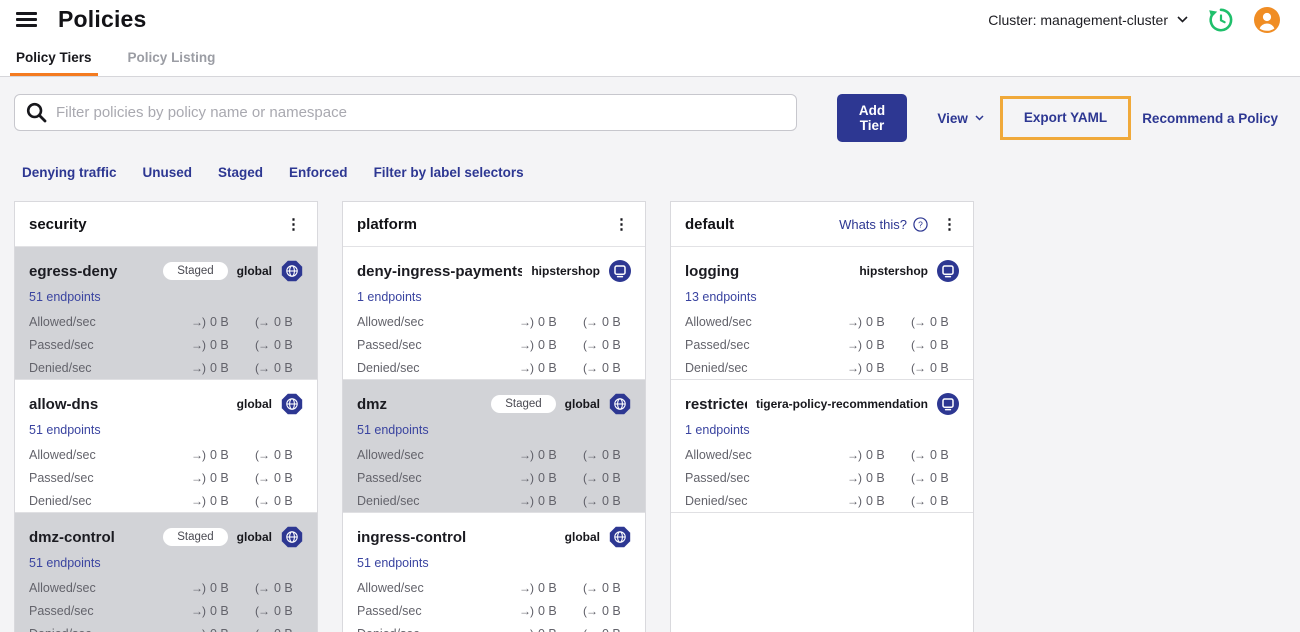  Describe the element at coordinates (822, 271) in the screenshot. I see `policy-card-header: logging hipstershop` at that location.